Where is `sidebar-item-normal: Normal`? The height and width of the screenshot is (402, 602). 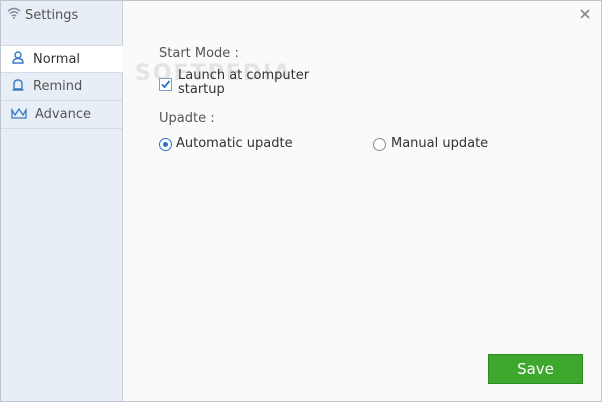
sidebar-item-normal: Normal is located at coordinates (62, 59).